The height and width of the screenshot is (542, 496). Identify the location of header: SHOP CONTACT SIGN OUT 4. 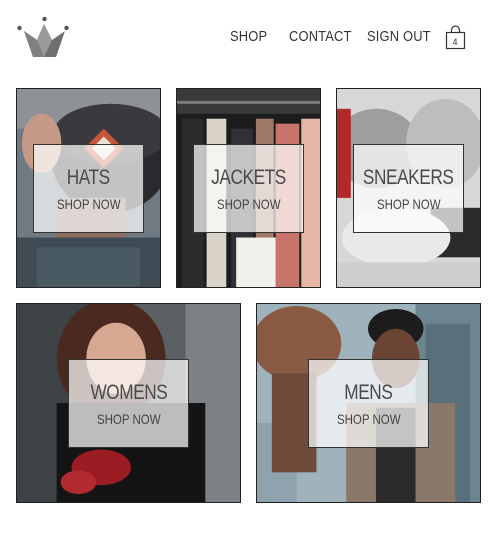
(248, 40).